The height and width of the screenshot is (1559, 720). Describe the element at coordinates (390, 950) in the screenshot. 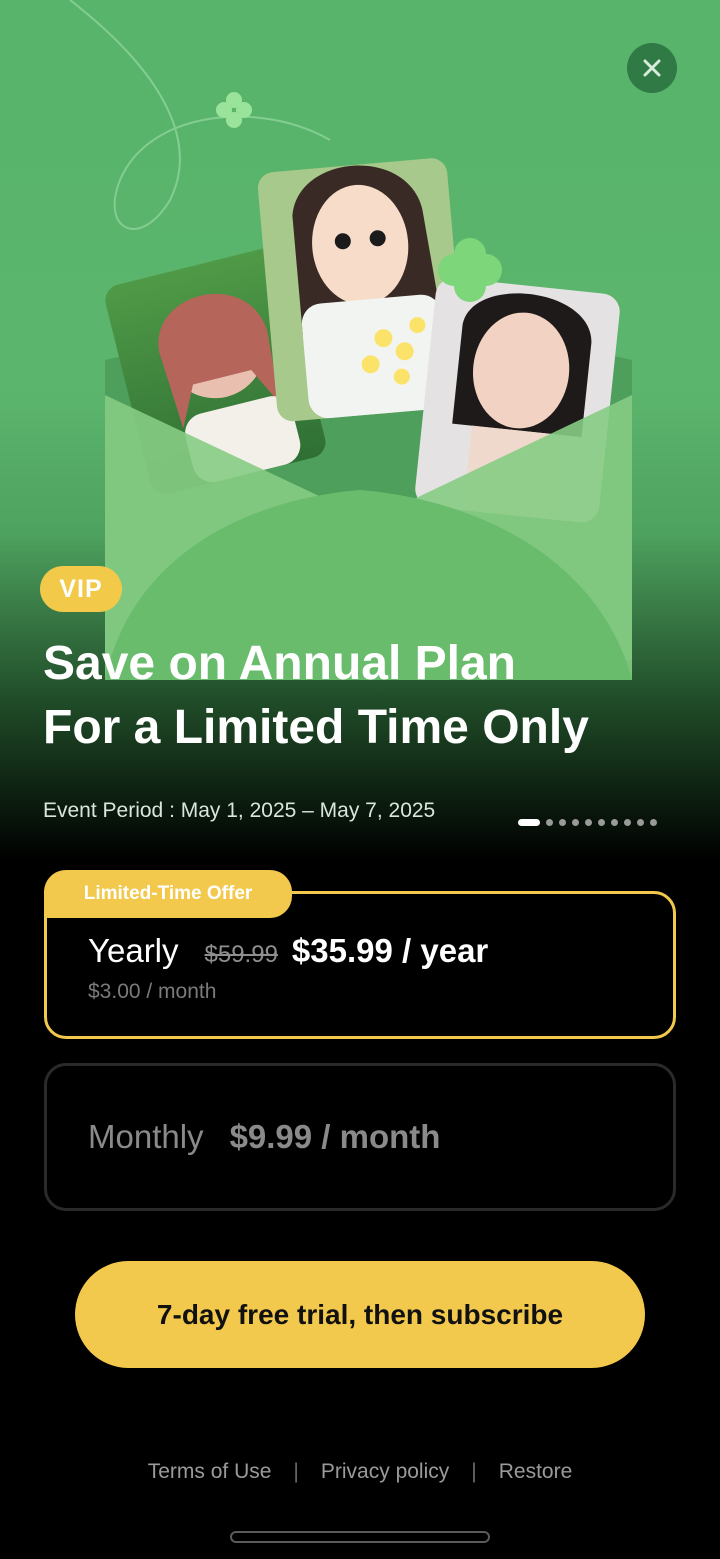

I see `yearly-price: $35.99 / year` at that location.